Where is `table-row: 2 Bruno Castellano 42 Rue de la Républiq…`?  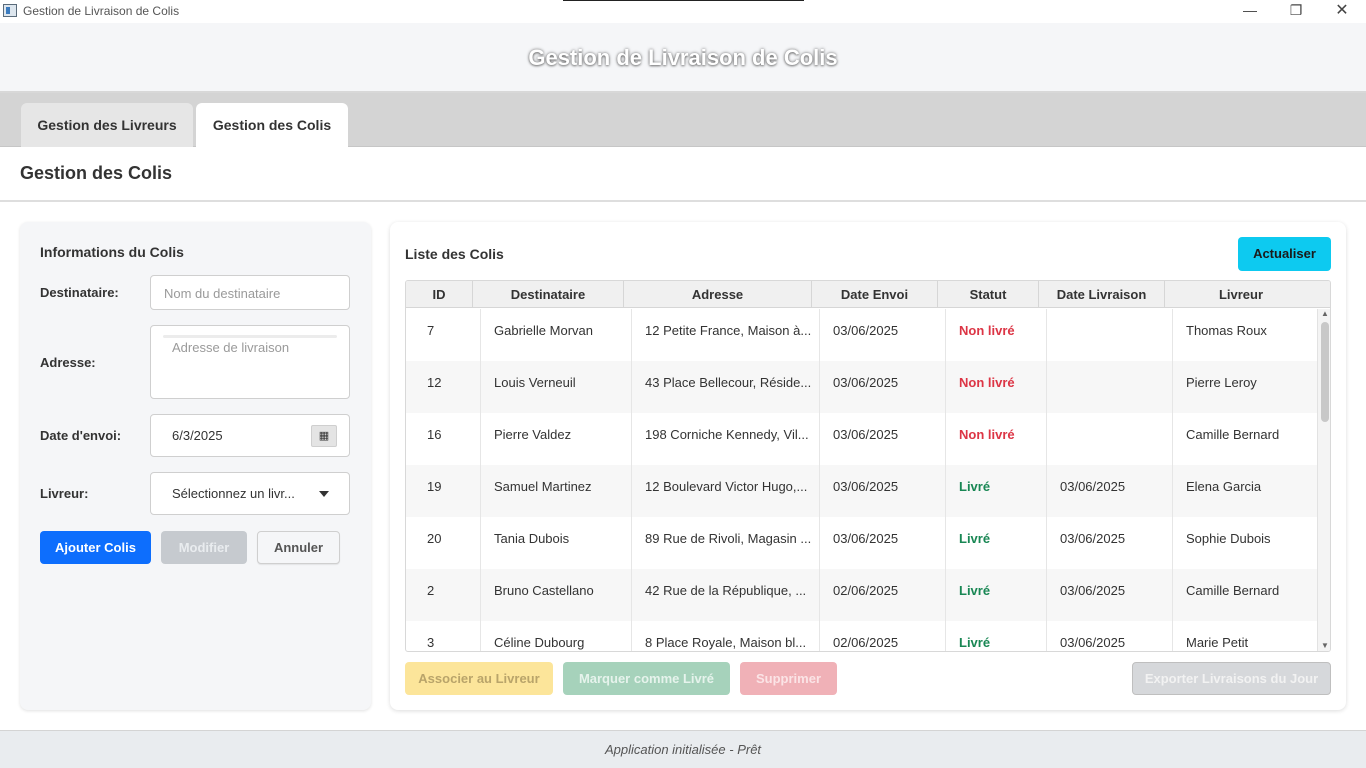 table-row: 2 Bruno Castellano 42 Rue de la Républiq… is located at coordinates (861, 595).